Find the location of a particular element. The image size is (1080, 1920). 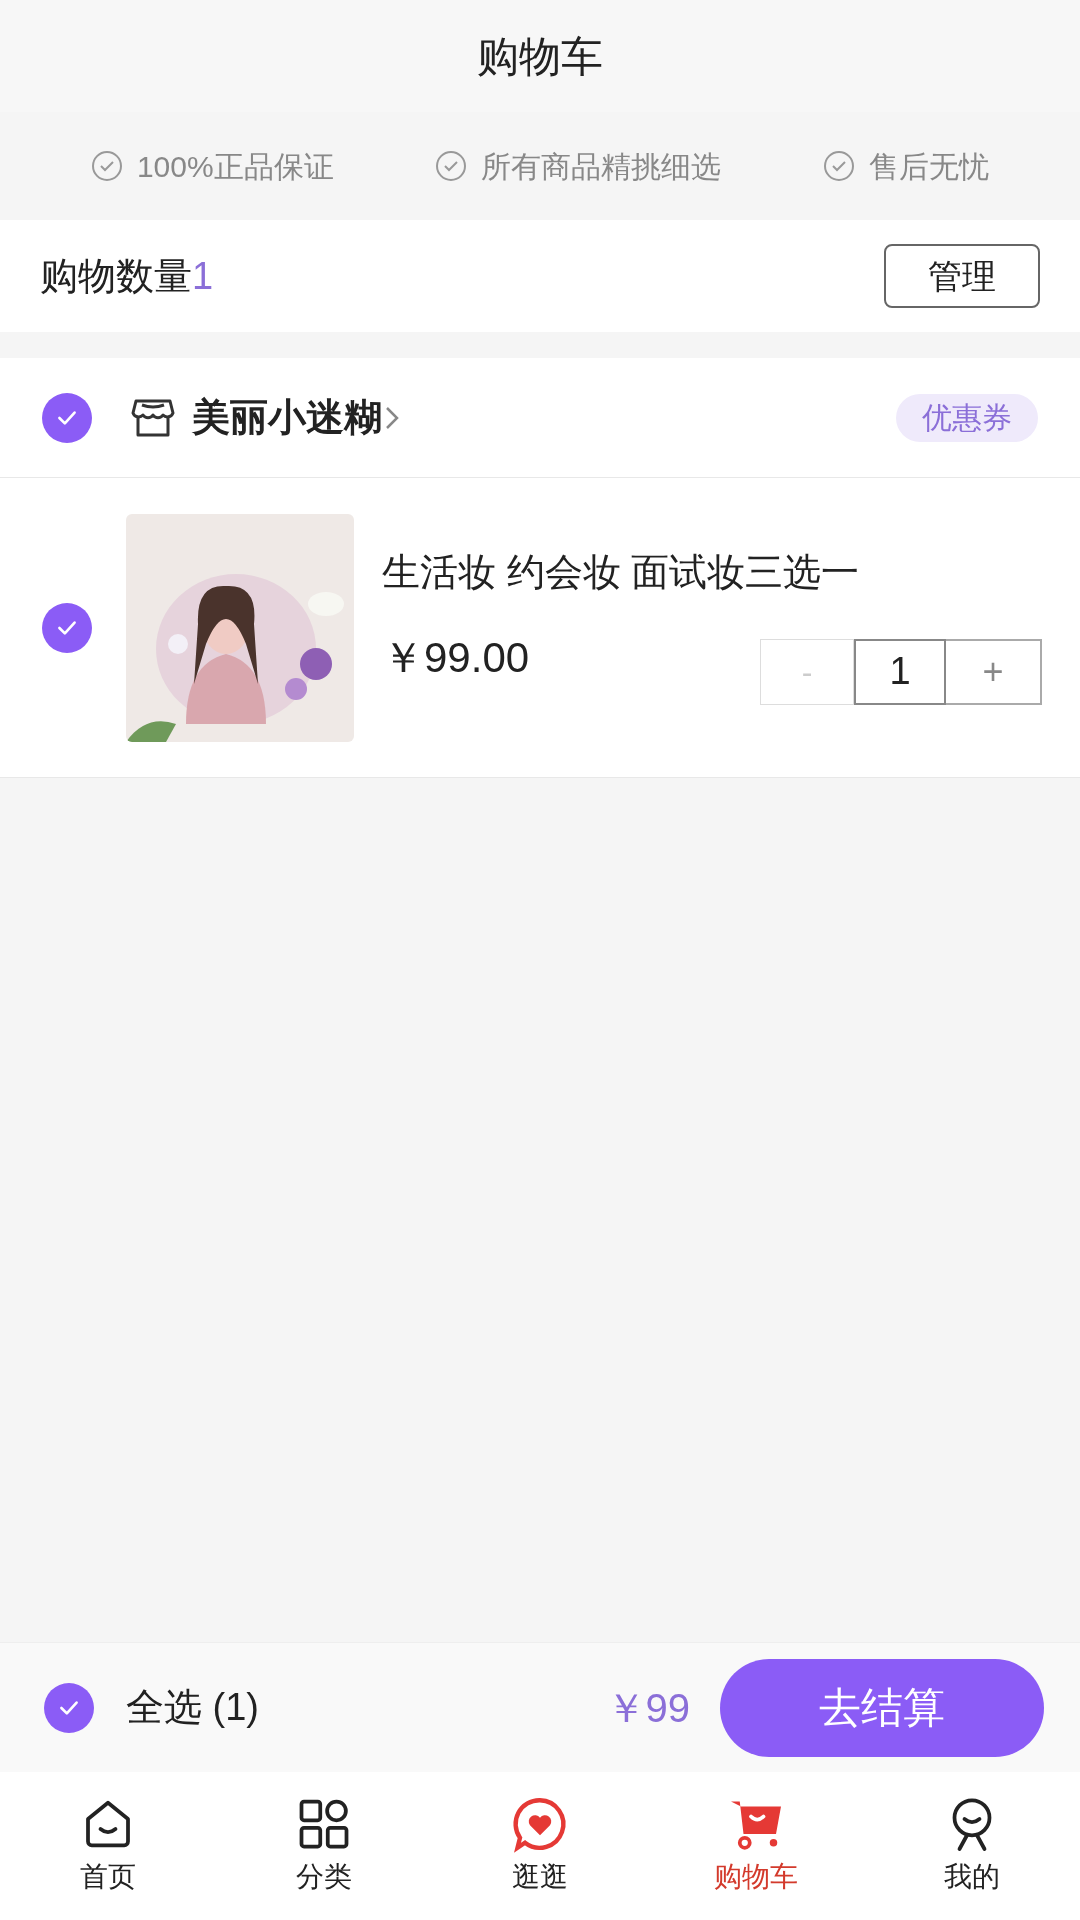

guarantee-text: 100%正品保证 is located at coordinates (235, 166).